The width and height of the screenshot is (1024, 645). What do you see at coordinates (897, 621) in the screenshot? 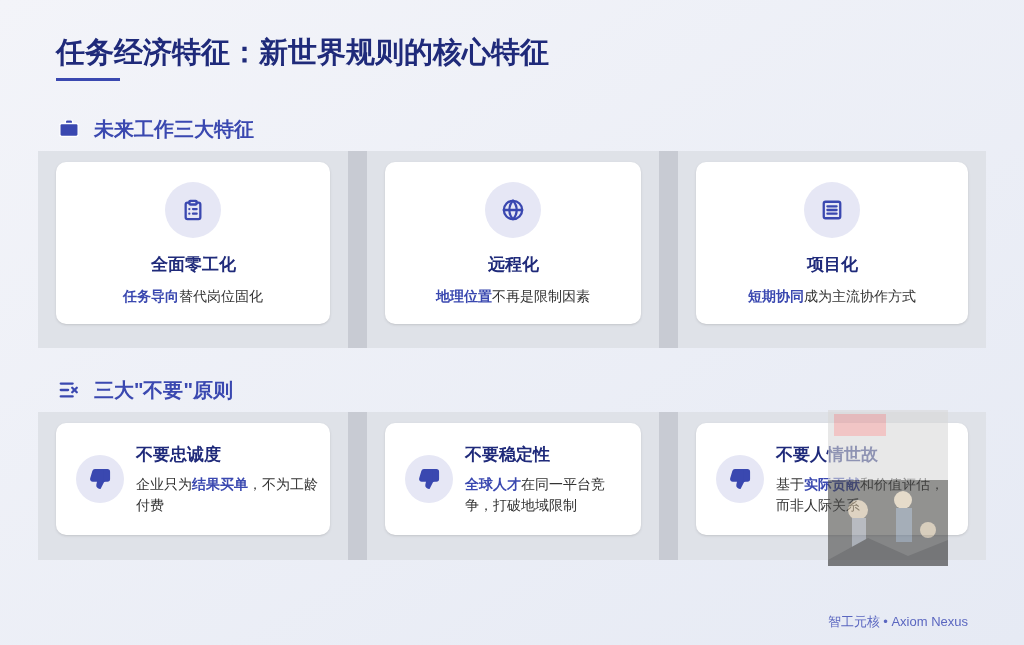
I see `footer-brand: 智工元核 • Axiom Nexus` at bounding box center [897, 621].